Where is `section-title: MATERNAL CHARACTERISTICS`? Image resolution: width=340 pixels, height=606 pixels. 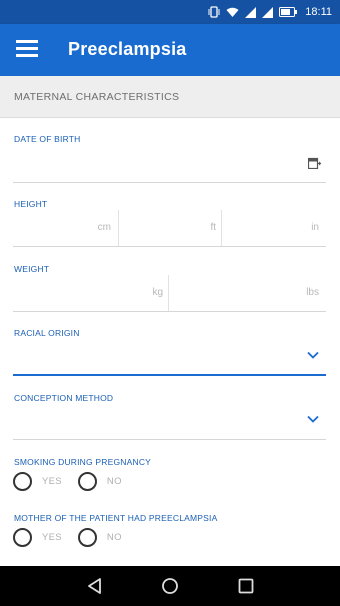
section-title: MATERNAL CHARACTERISTICS is located at coordinates (97, 97).